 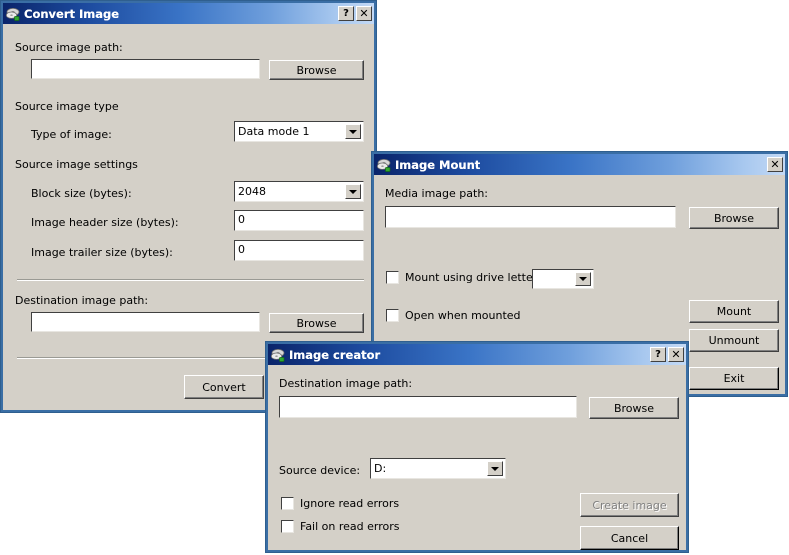 I want to click on window-title: Image Mount, so click(x=438, y=164).